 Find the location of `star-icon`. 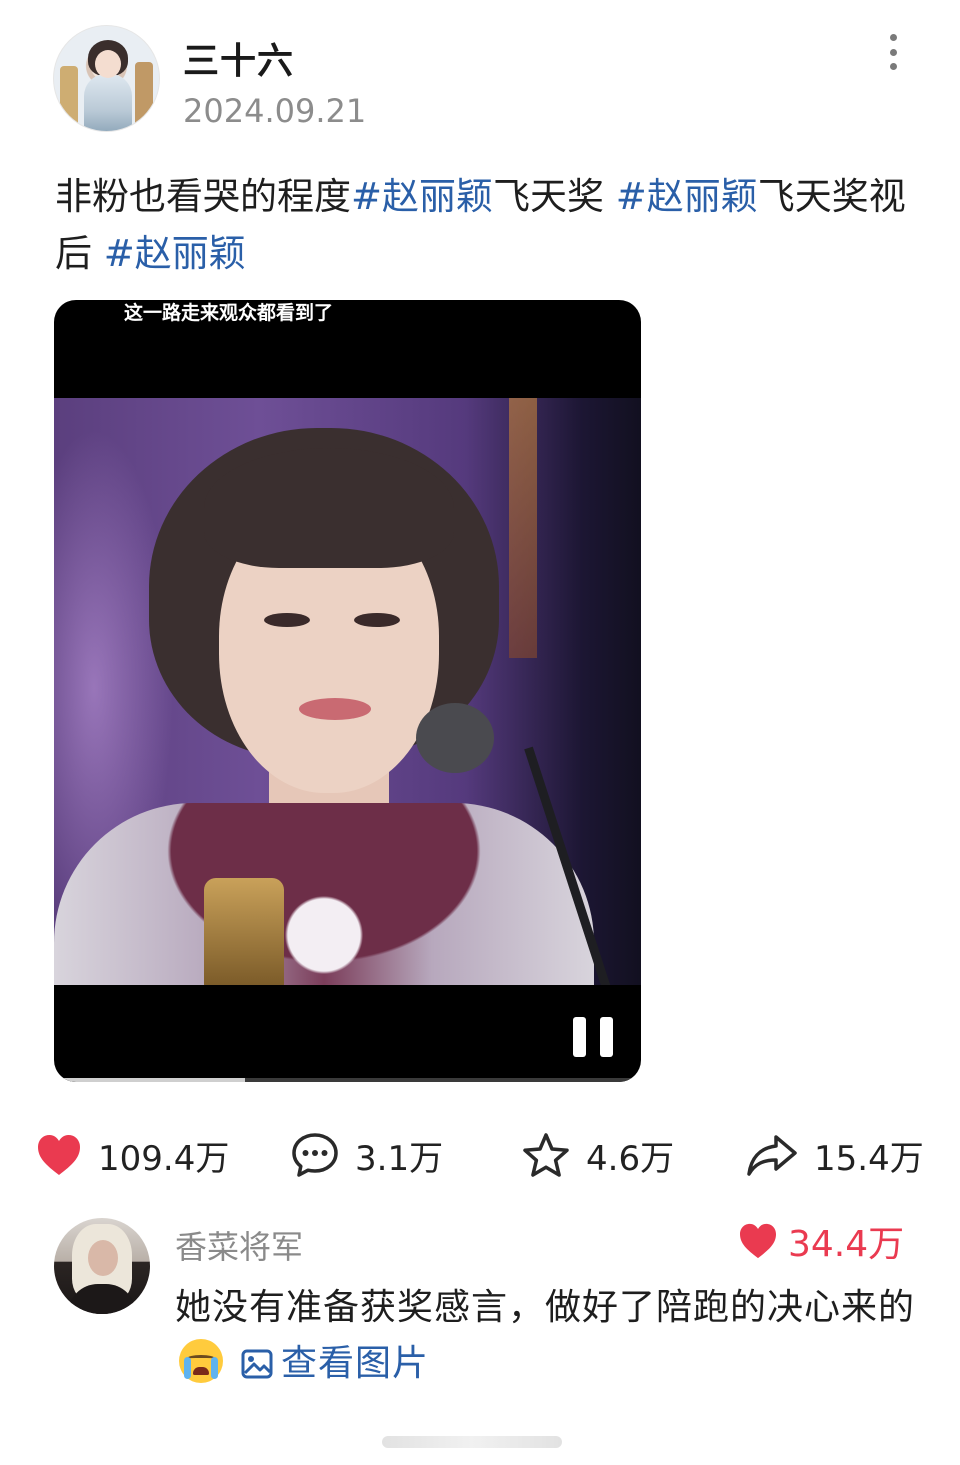

star-icon is located at coordinates (546, 1155).